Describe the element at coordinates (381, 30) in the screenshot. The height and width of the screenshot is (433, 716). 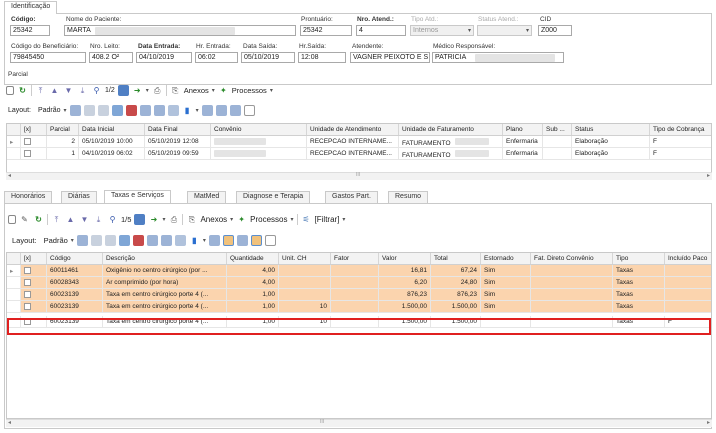
I see `nro-atend-field: 4` at that location.